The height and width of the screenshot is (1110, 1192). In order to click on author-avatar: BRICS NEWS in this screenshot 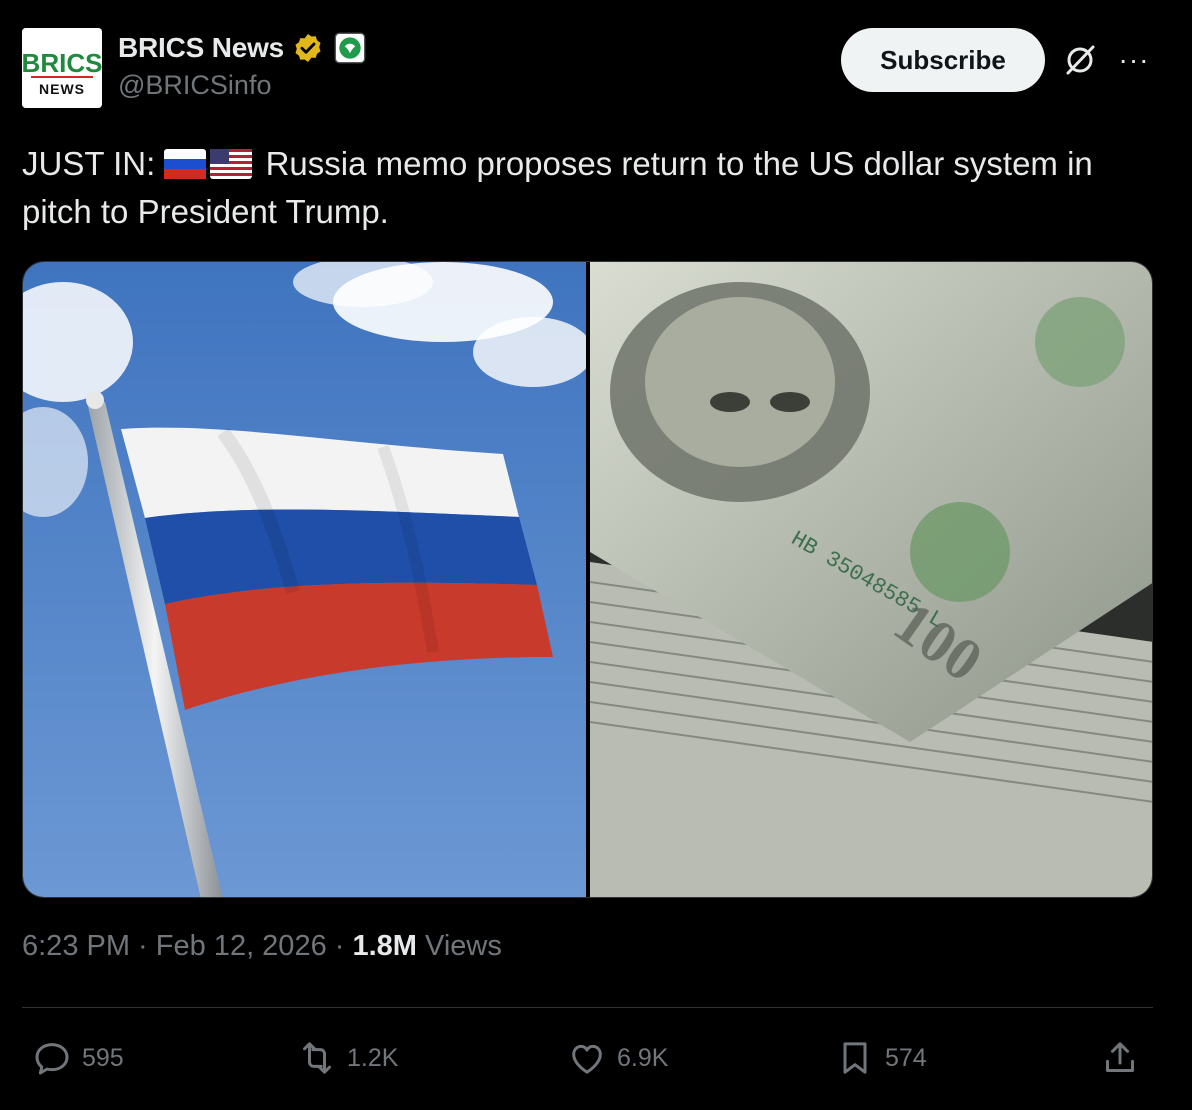, I will do `click(62, 68)`.